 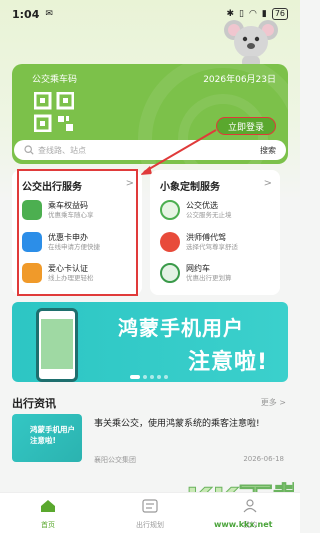 What do you see at coordinates (150, 506) in the screenshot?
I see `route-icon` at bounding box center [150, 506].